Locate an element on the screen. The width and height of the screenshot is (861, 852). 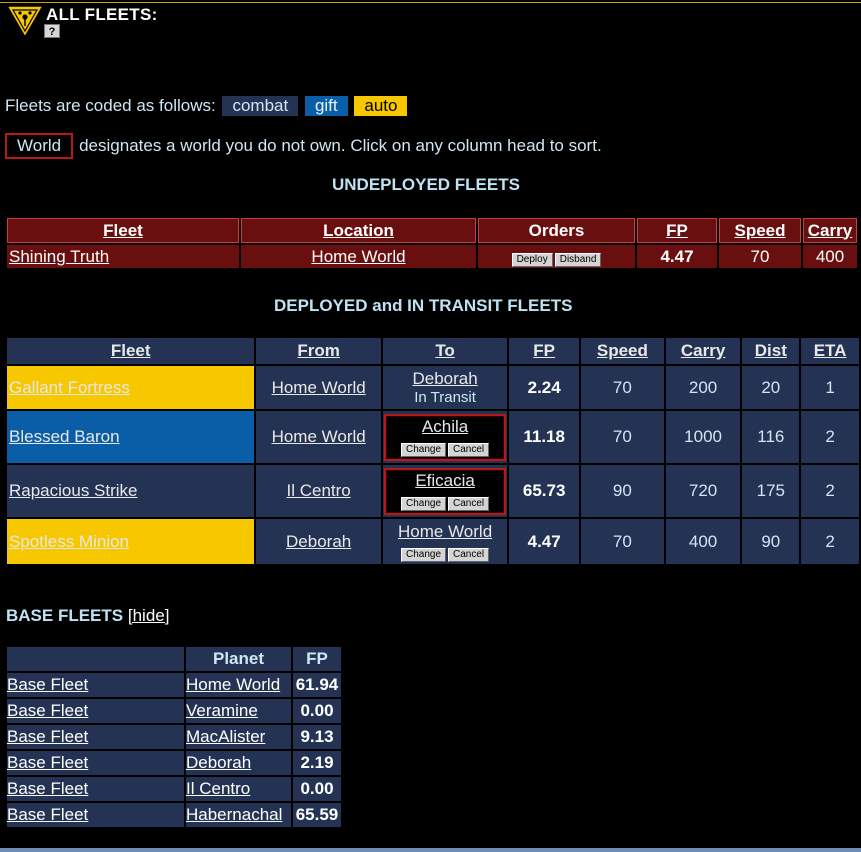
fleet-destination: Home World is located at coordinates (445, 531).